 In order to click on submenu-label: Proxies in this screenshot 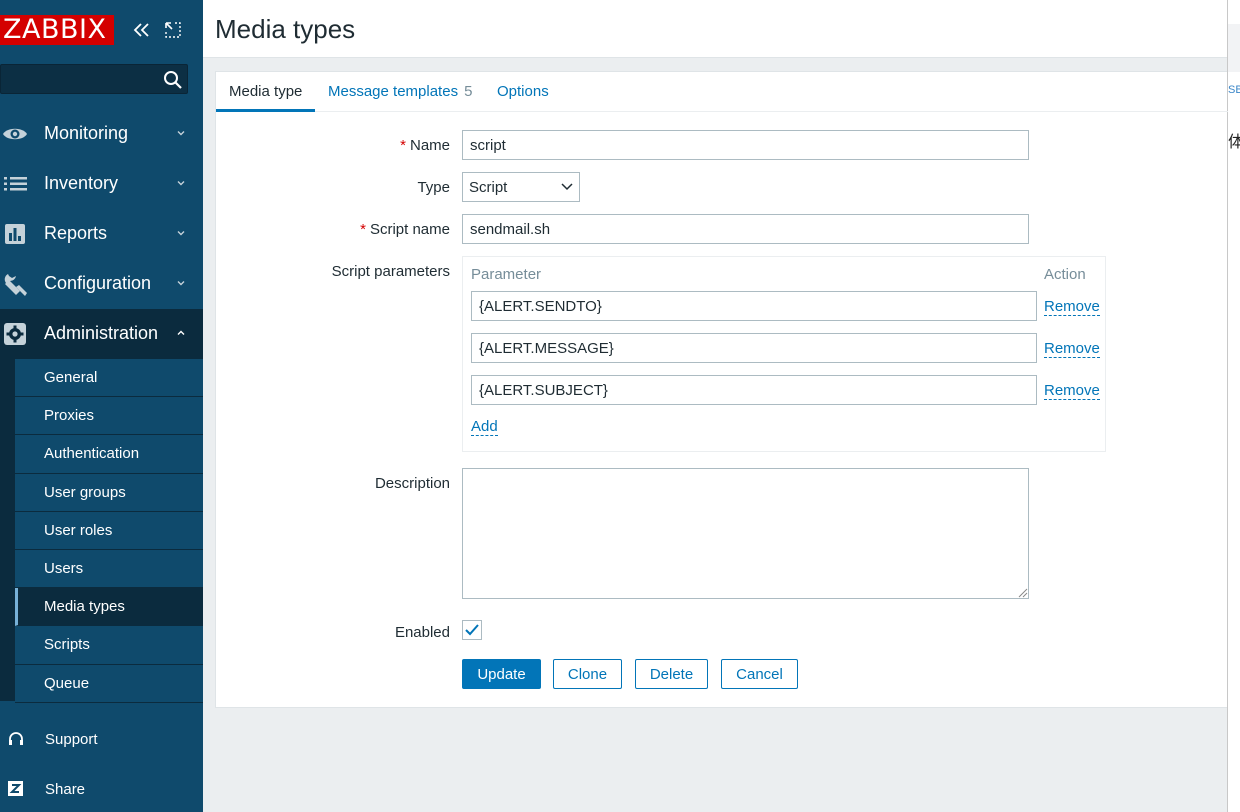, I will do `click(69, 416)`.